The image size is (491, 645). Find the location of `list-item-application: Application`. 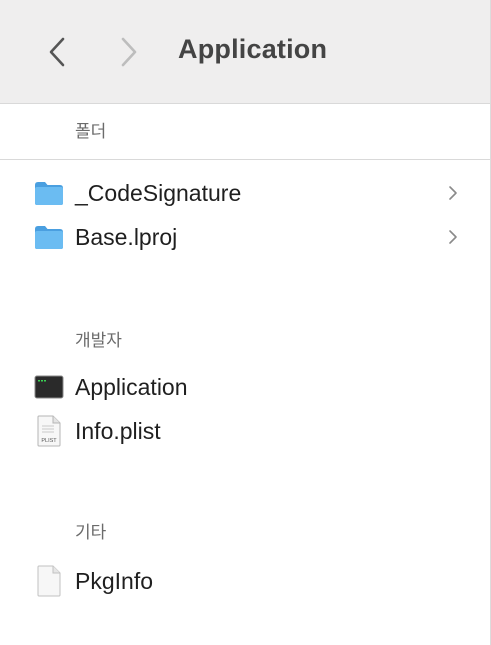

list-item-application: Application is located at coordinates (245, 387).